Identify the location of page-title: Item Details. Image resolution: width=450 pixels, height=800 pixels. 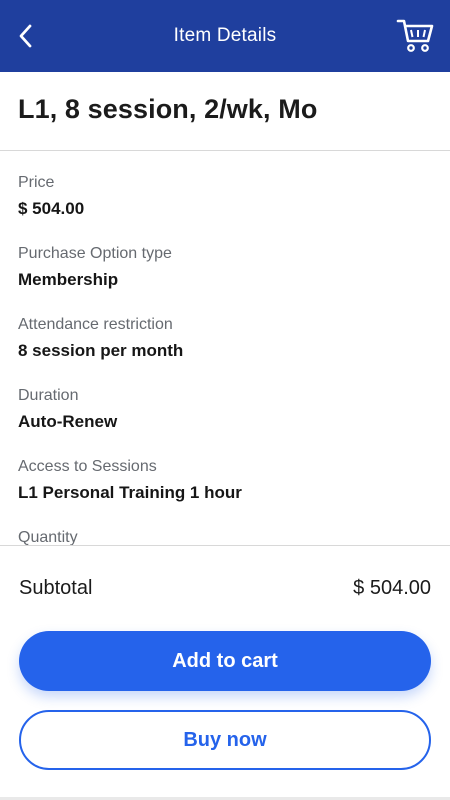
(225, 35).